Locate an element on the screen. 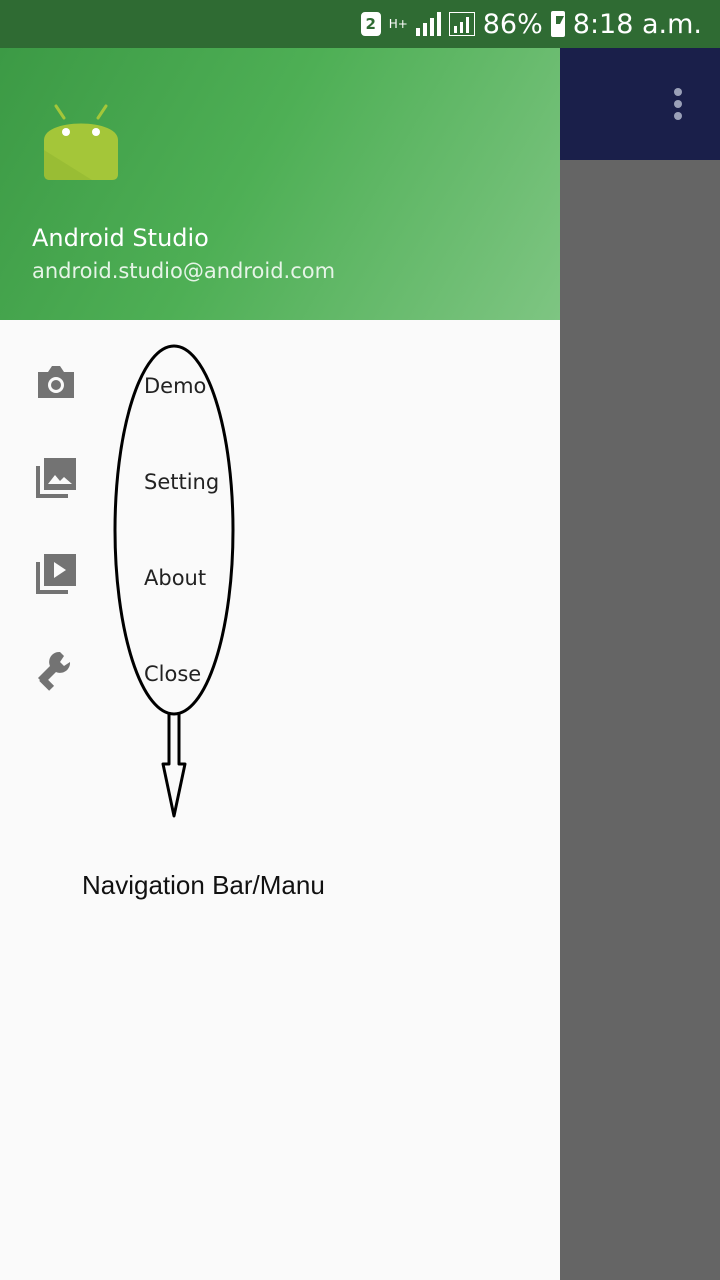  signal-icon is located at coordinates (428, 24).